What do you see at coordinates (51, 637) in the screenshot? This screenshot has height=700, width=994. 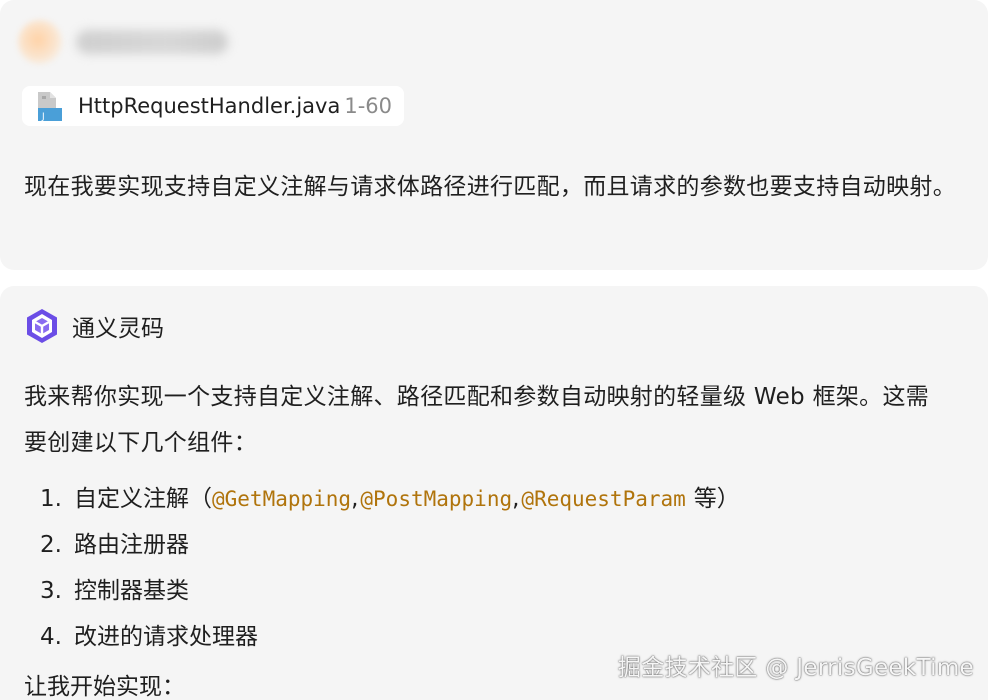 I see `list-item-number: 4.` at bounding box center [51, 637].